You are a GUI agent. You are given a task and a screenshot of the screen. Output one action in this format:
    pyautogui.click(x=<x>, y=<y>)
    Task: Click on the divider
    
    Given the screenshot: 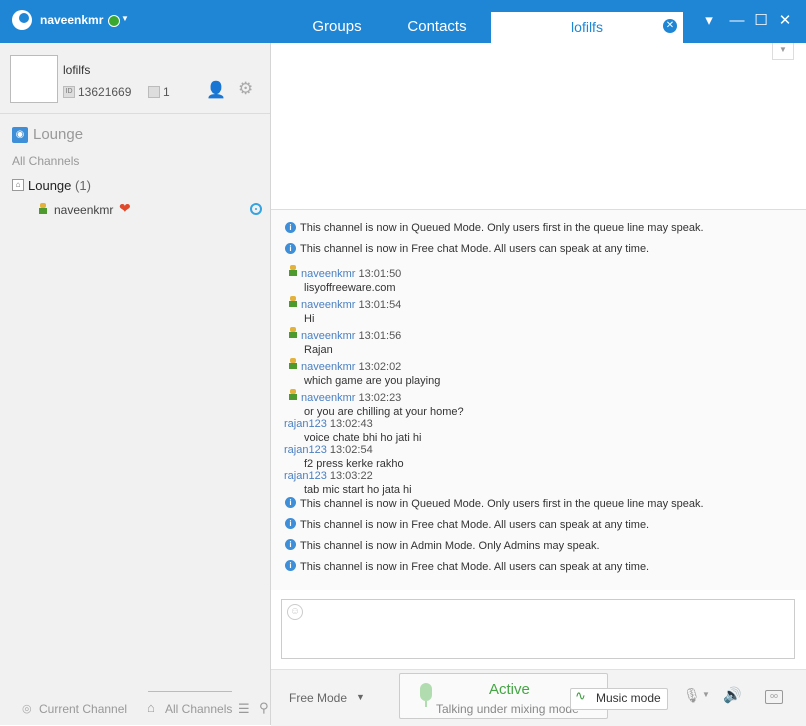 What is the action you would take?
    pyautogui.click(x=135, y=113)
    